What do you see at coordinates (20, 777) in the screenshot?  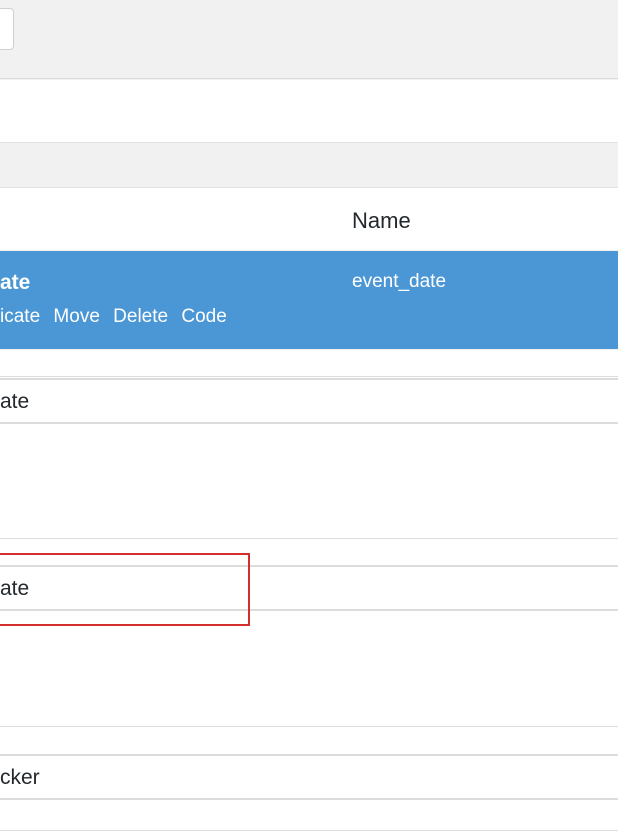 I see `field-picker-input-value: cker` at bounding box center [20, 777].